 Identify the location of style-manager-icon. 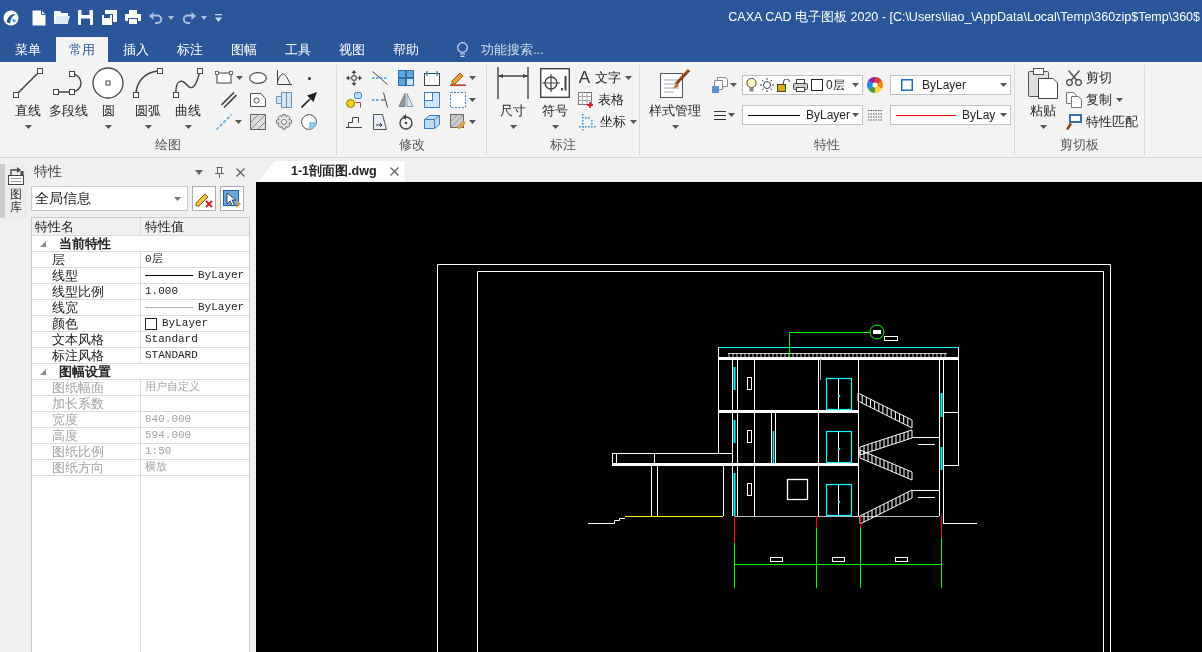
(675, 83).